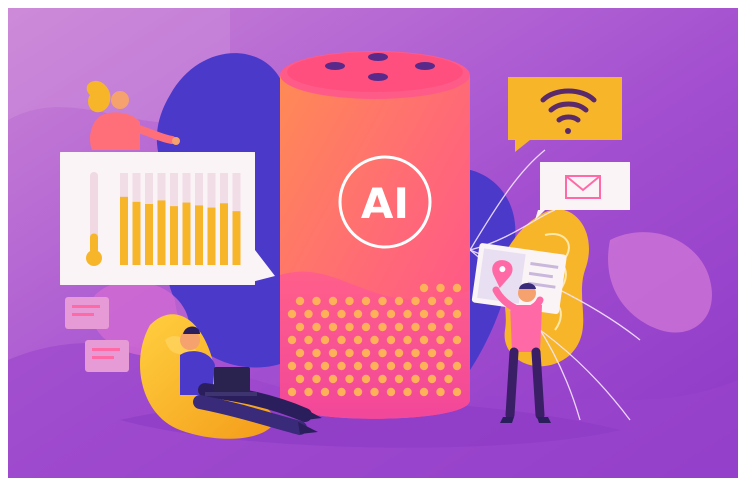 The height and width of the screenshot is (503, 746). Describe the element at coordinates (519, 279) in the screenshot. I see `map-card` at that location.